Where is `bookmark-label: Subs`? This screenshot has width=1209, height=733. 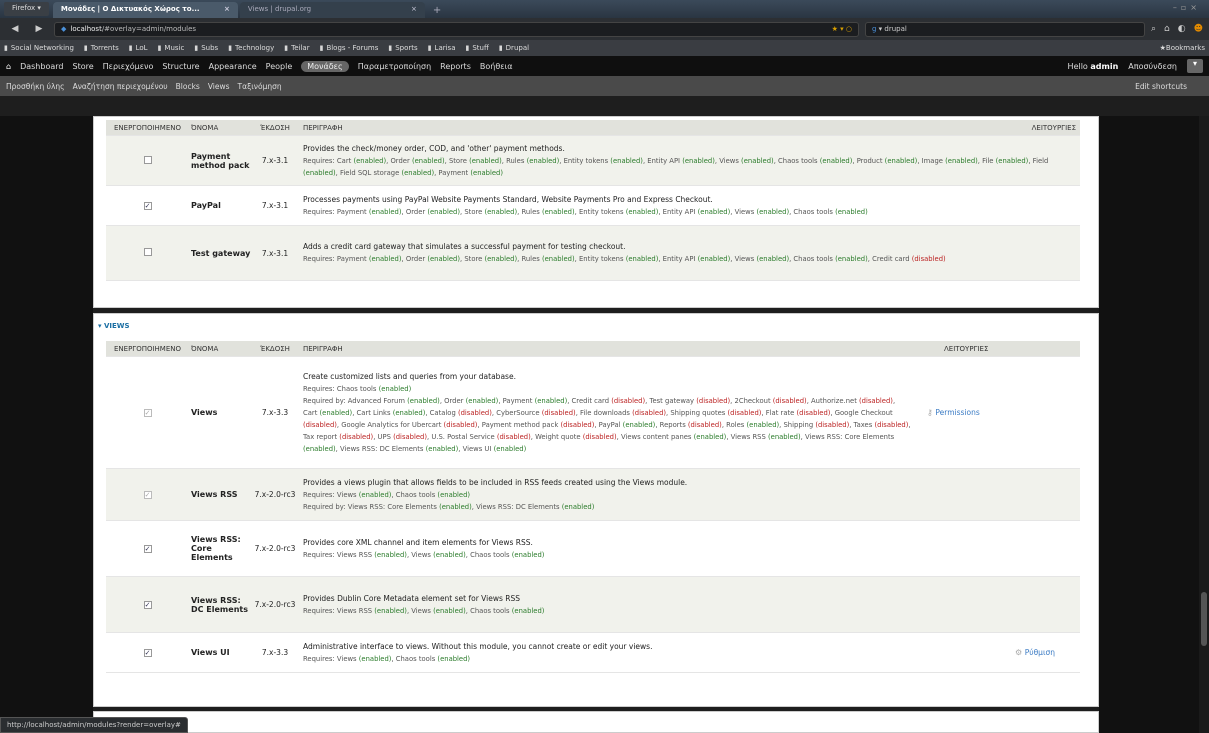
bookmark-label: Subs is located at coordinates (210, 48).